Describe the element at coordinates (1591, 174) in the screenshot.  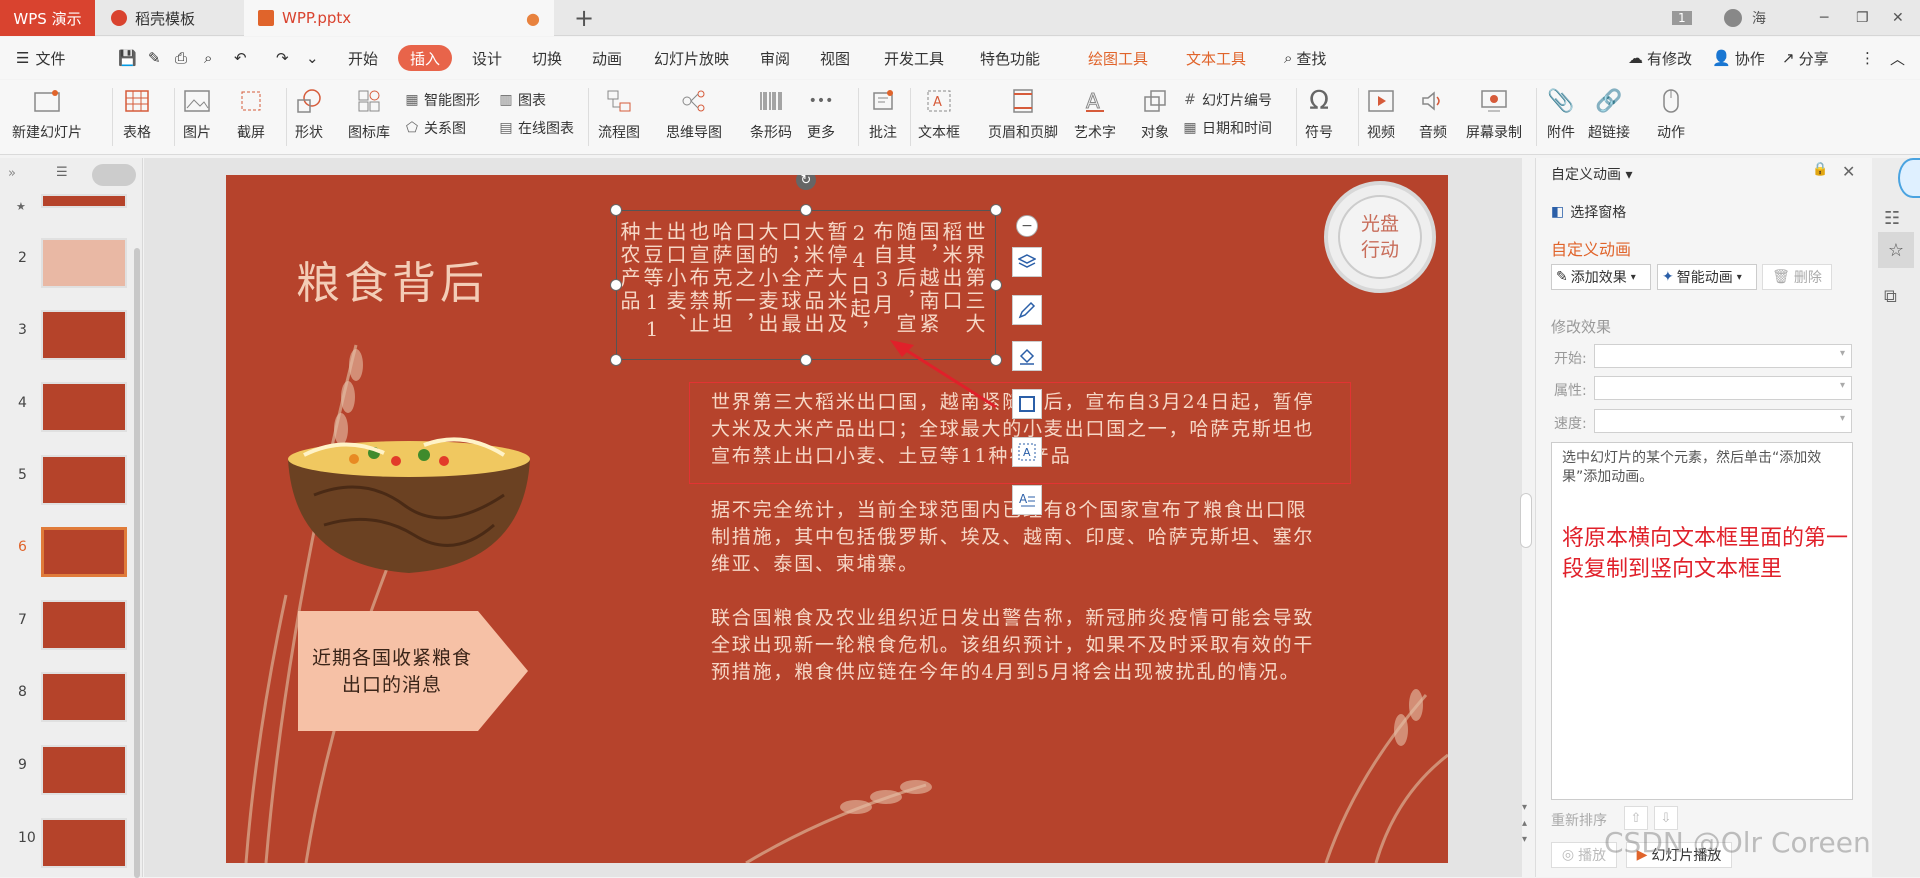
I see `panel-title: 自定义动画 ▾` at that location.